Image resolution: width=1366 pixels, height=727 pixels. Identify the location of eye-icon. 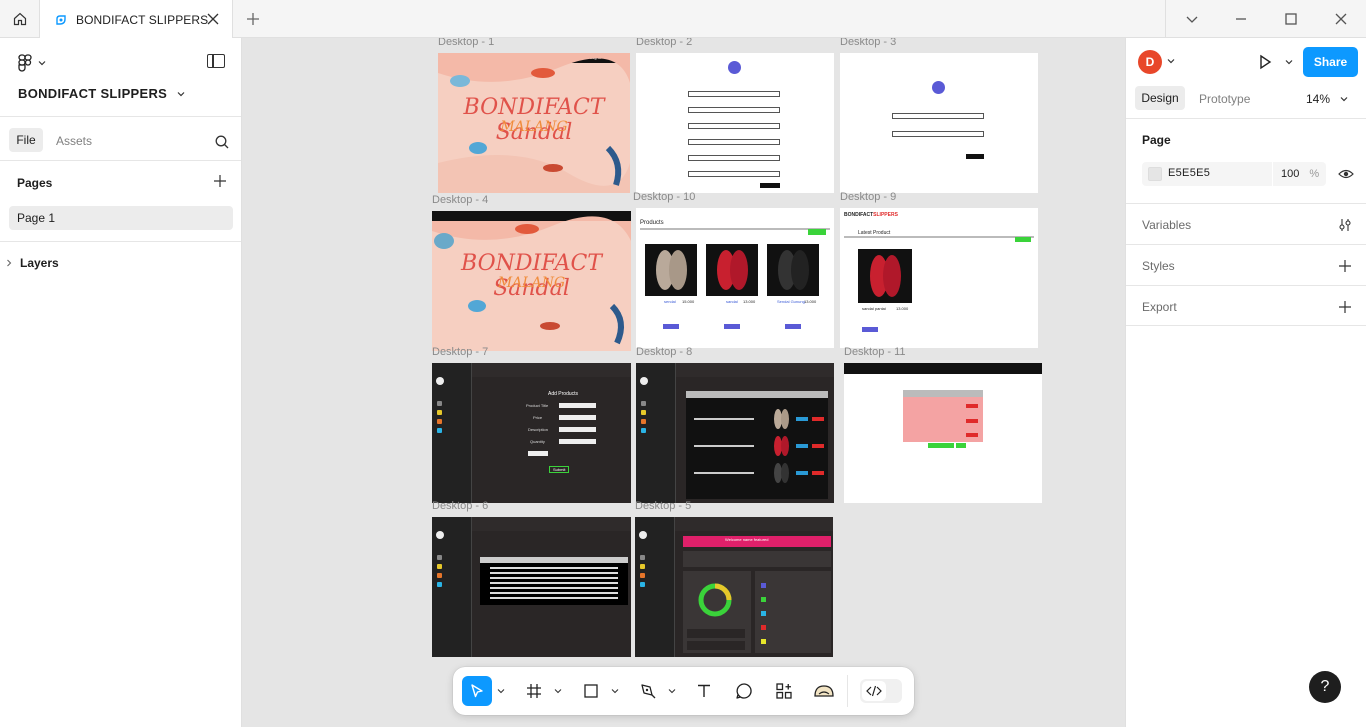
(1346, 174).